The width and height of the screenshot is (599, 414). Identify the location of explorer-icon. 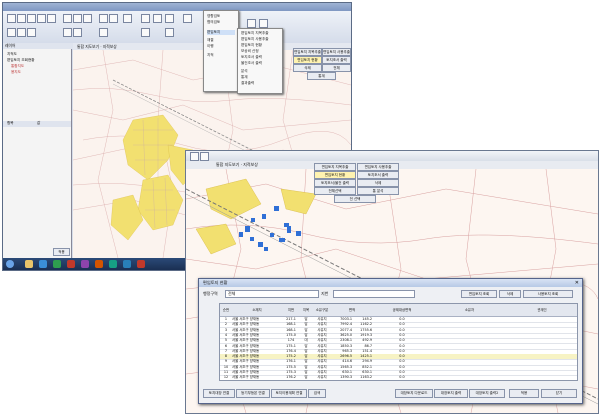
(29, 264).